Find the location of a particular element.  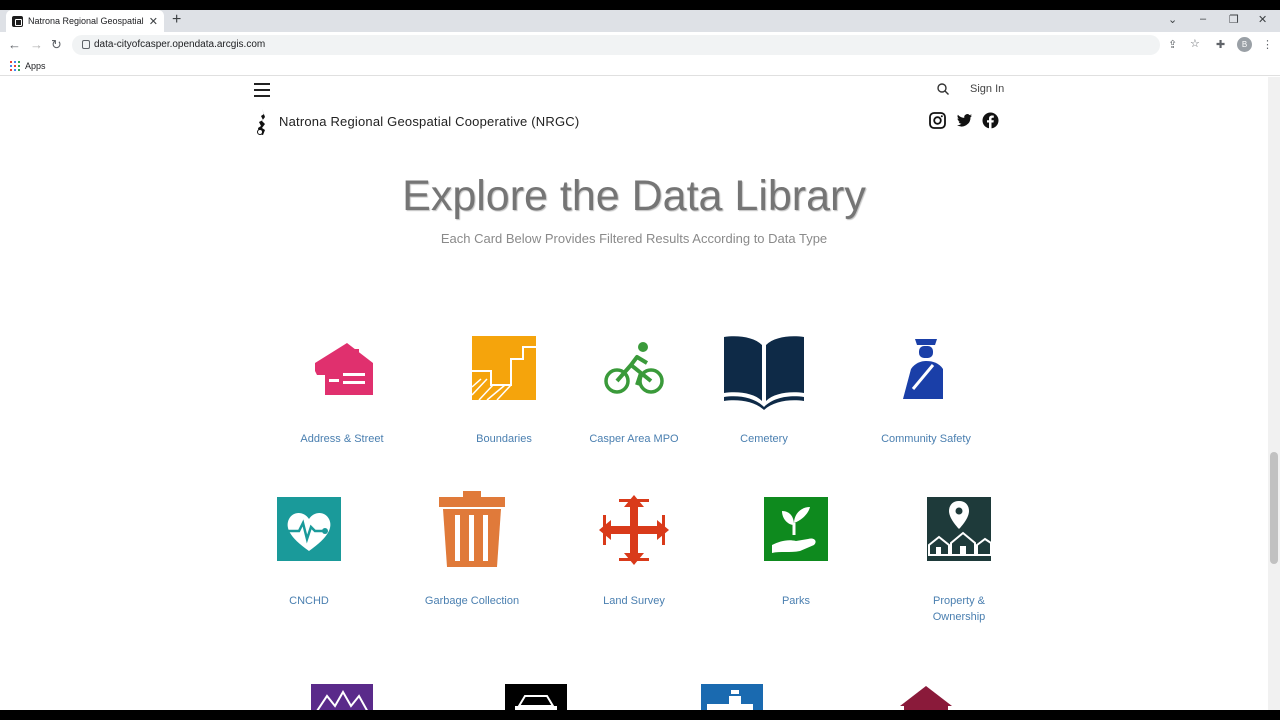

nrgc-logo-icon is located at coordinates (262, 122).